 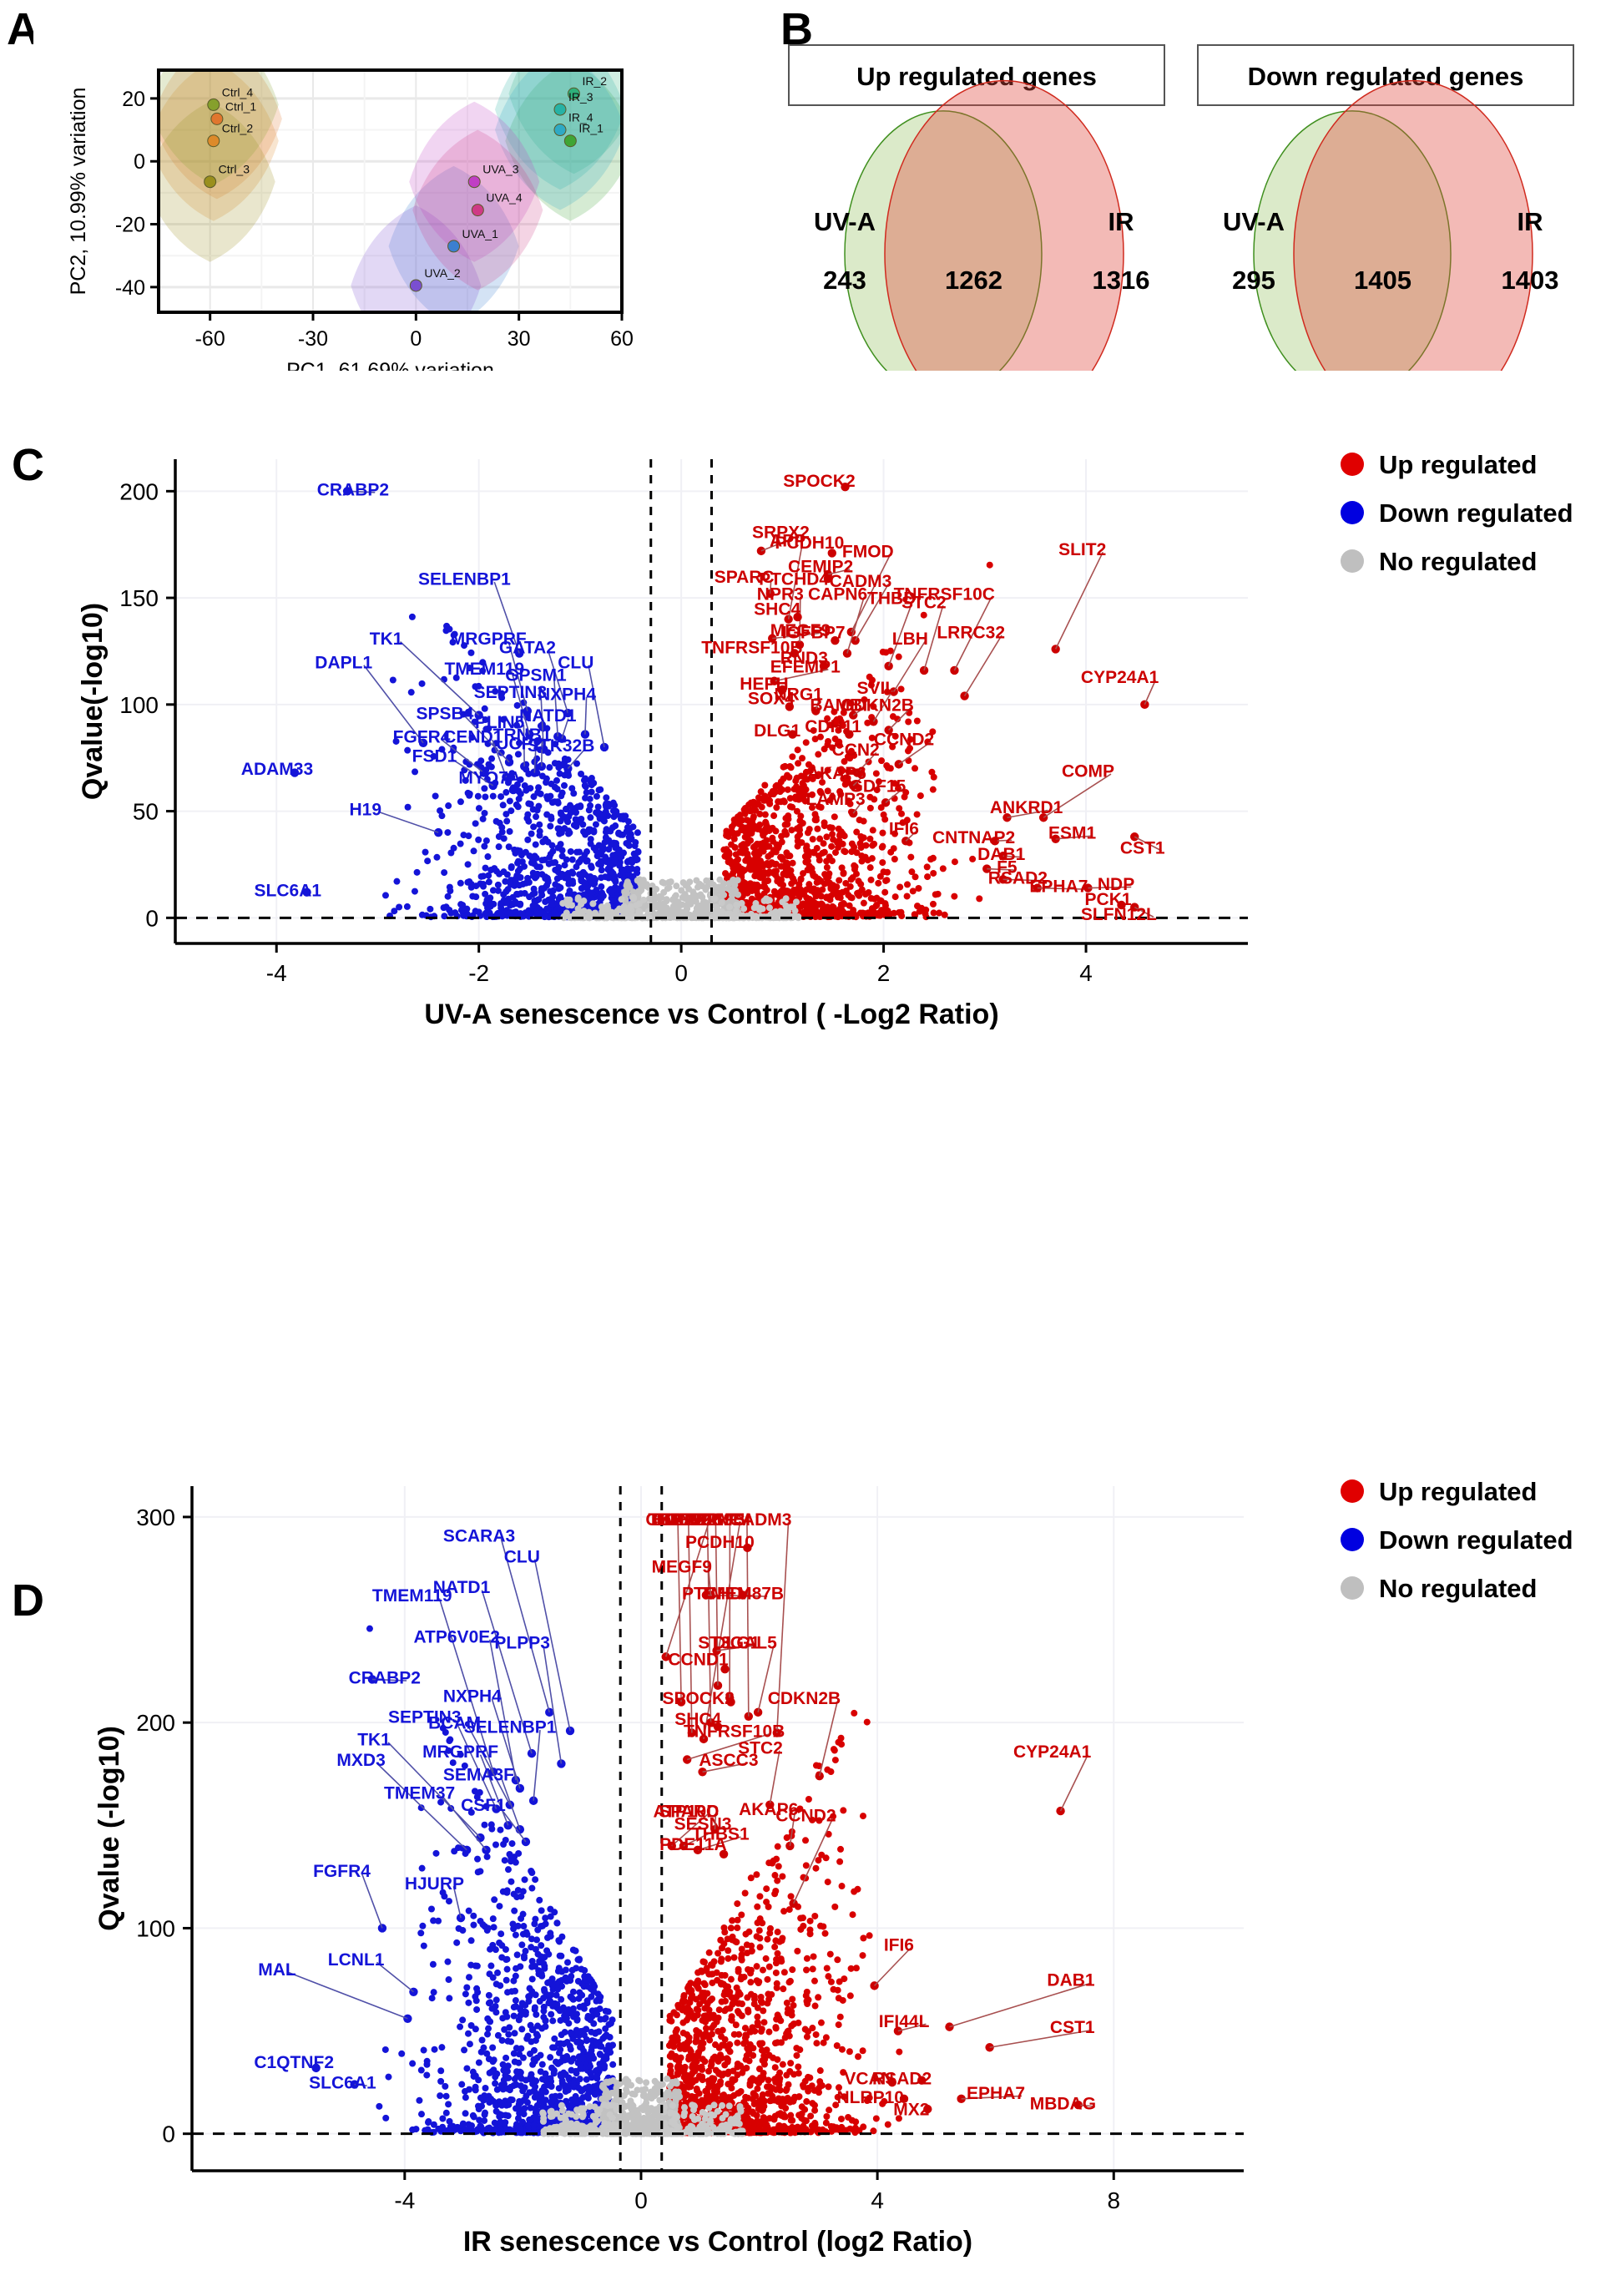 I want to click on pca-point, so click(x=560, y=130).